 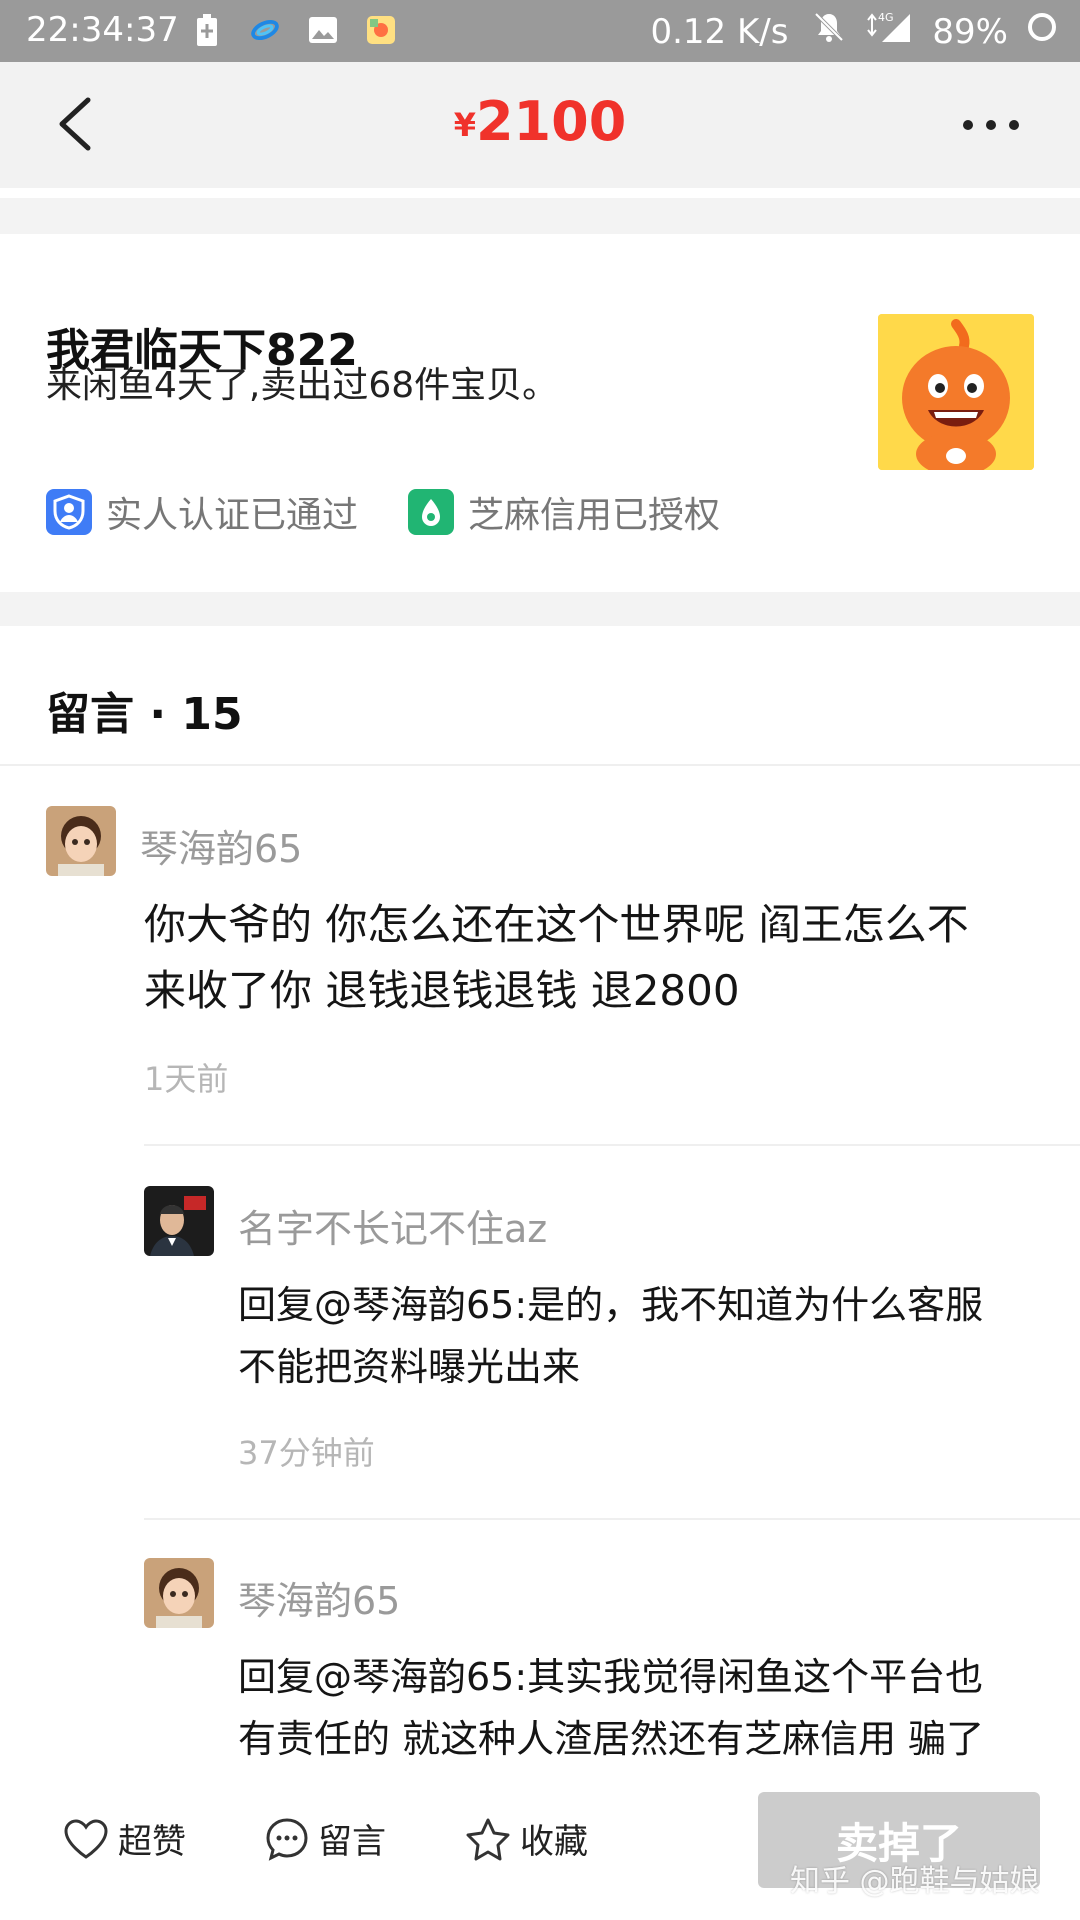 What do you see at coordinates (442, 990) in the screenshot?
I see `comment-text-line: 来收了你 退钱退钱退钱 退2800` at bounding box center [442, 990].